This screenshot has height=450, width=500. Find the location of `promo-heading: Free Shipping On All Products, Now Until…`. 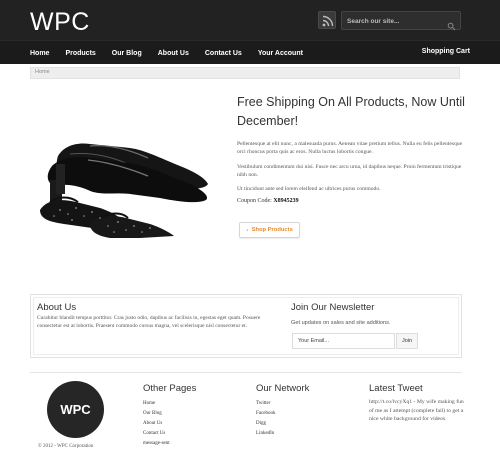

promo-heading: Free Shipping On All Products, Now Until… is located at coordinates (351, 111).